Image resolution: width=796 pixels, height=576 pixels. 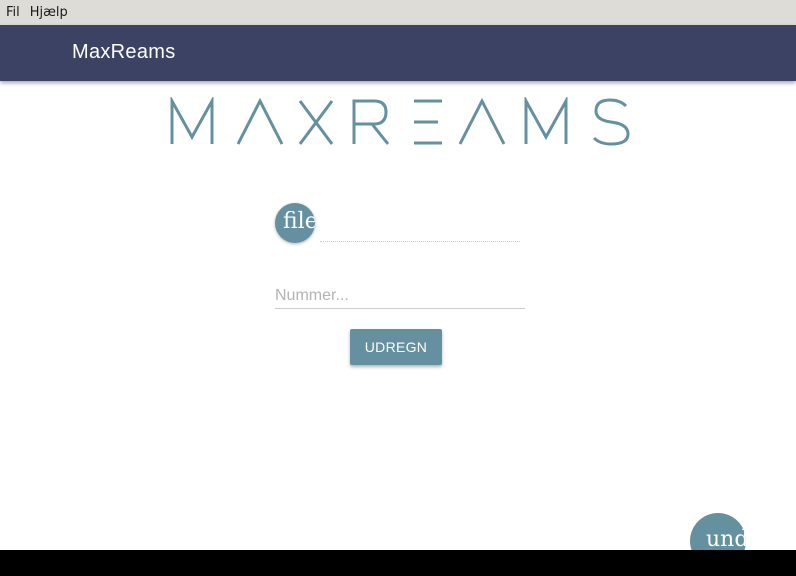 I want to click on number-input, so click(x=400, y=296).